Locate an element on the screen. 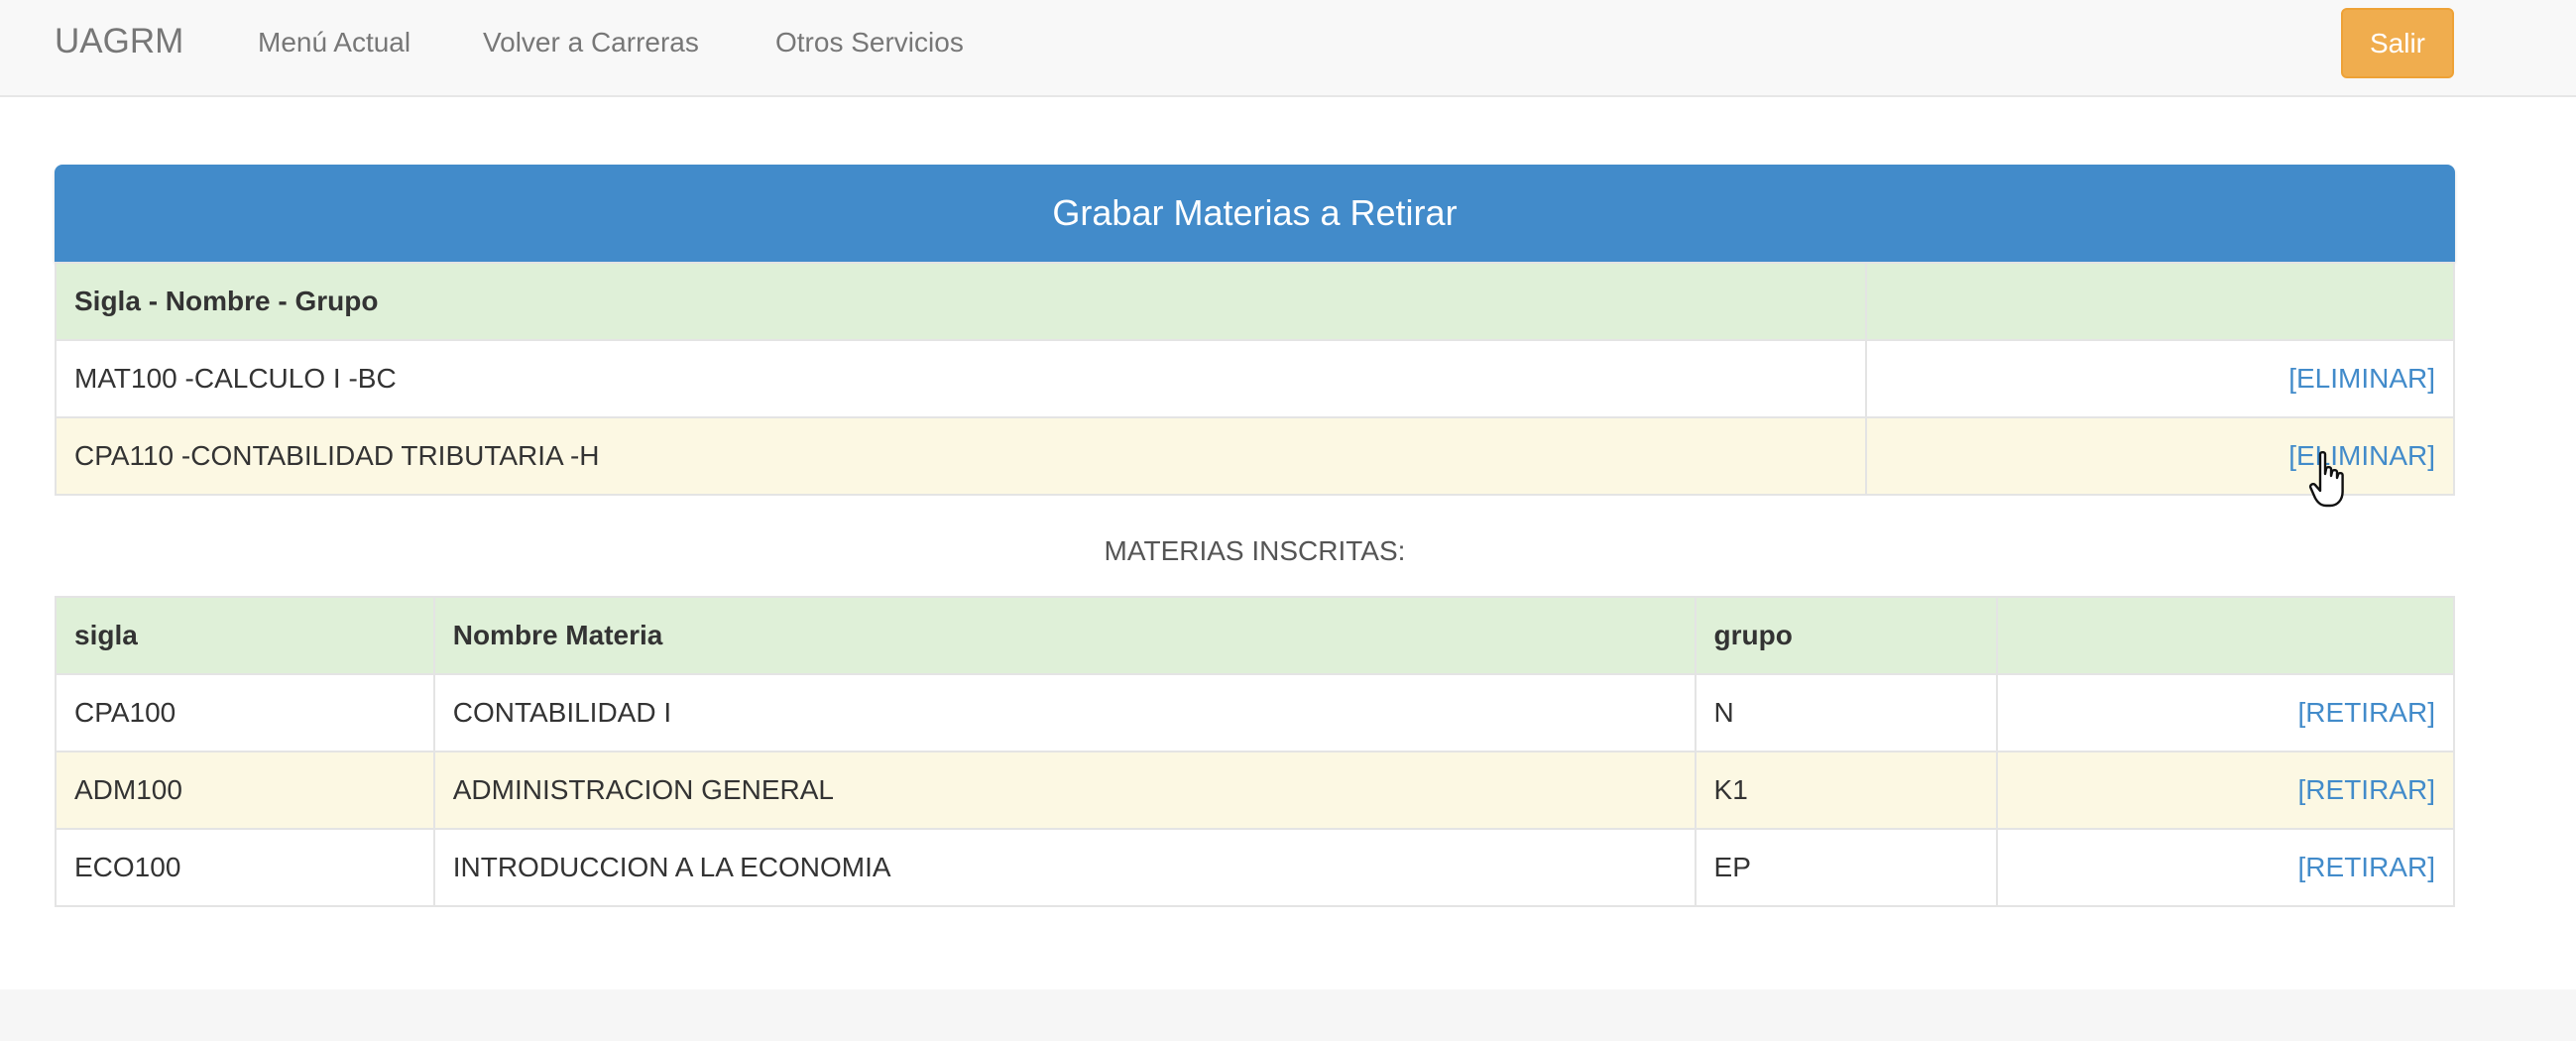 This screenshot has height=1041, width=2576. column-header-sigla-nombre-grupo: Sigla - Nombre - Grupo is located at coordinates (961, 301).